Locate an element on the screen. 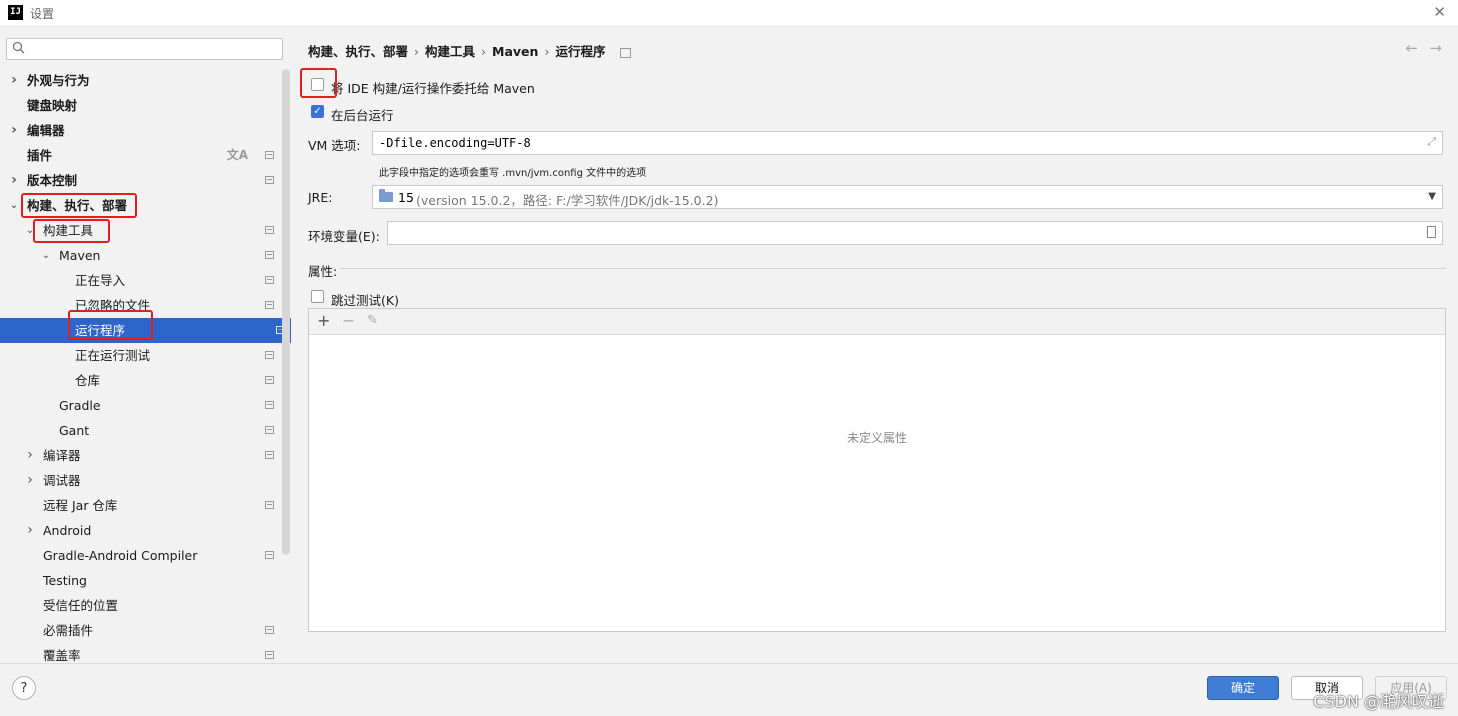 The width and height of the screenshot is (1458, 716). folder-icon is located at coordinates (386, 195).